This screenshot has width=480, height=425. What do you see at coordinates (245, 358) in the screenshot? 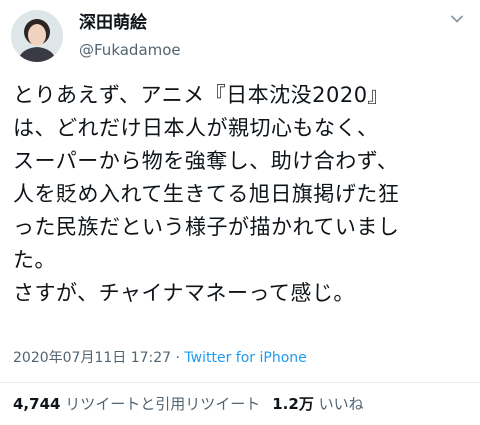
I see `tweet-source-link: Twitter for iPhone` at bounding box center [245, 358].